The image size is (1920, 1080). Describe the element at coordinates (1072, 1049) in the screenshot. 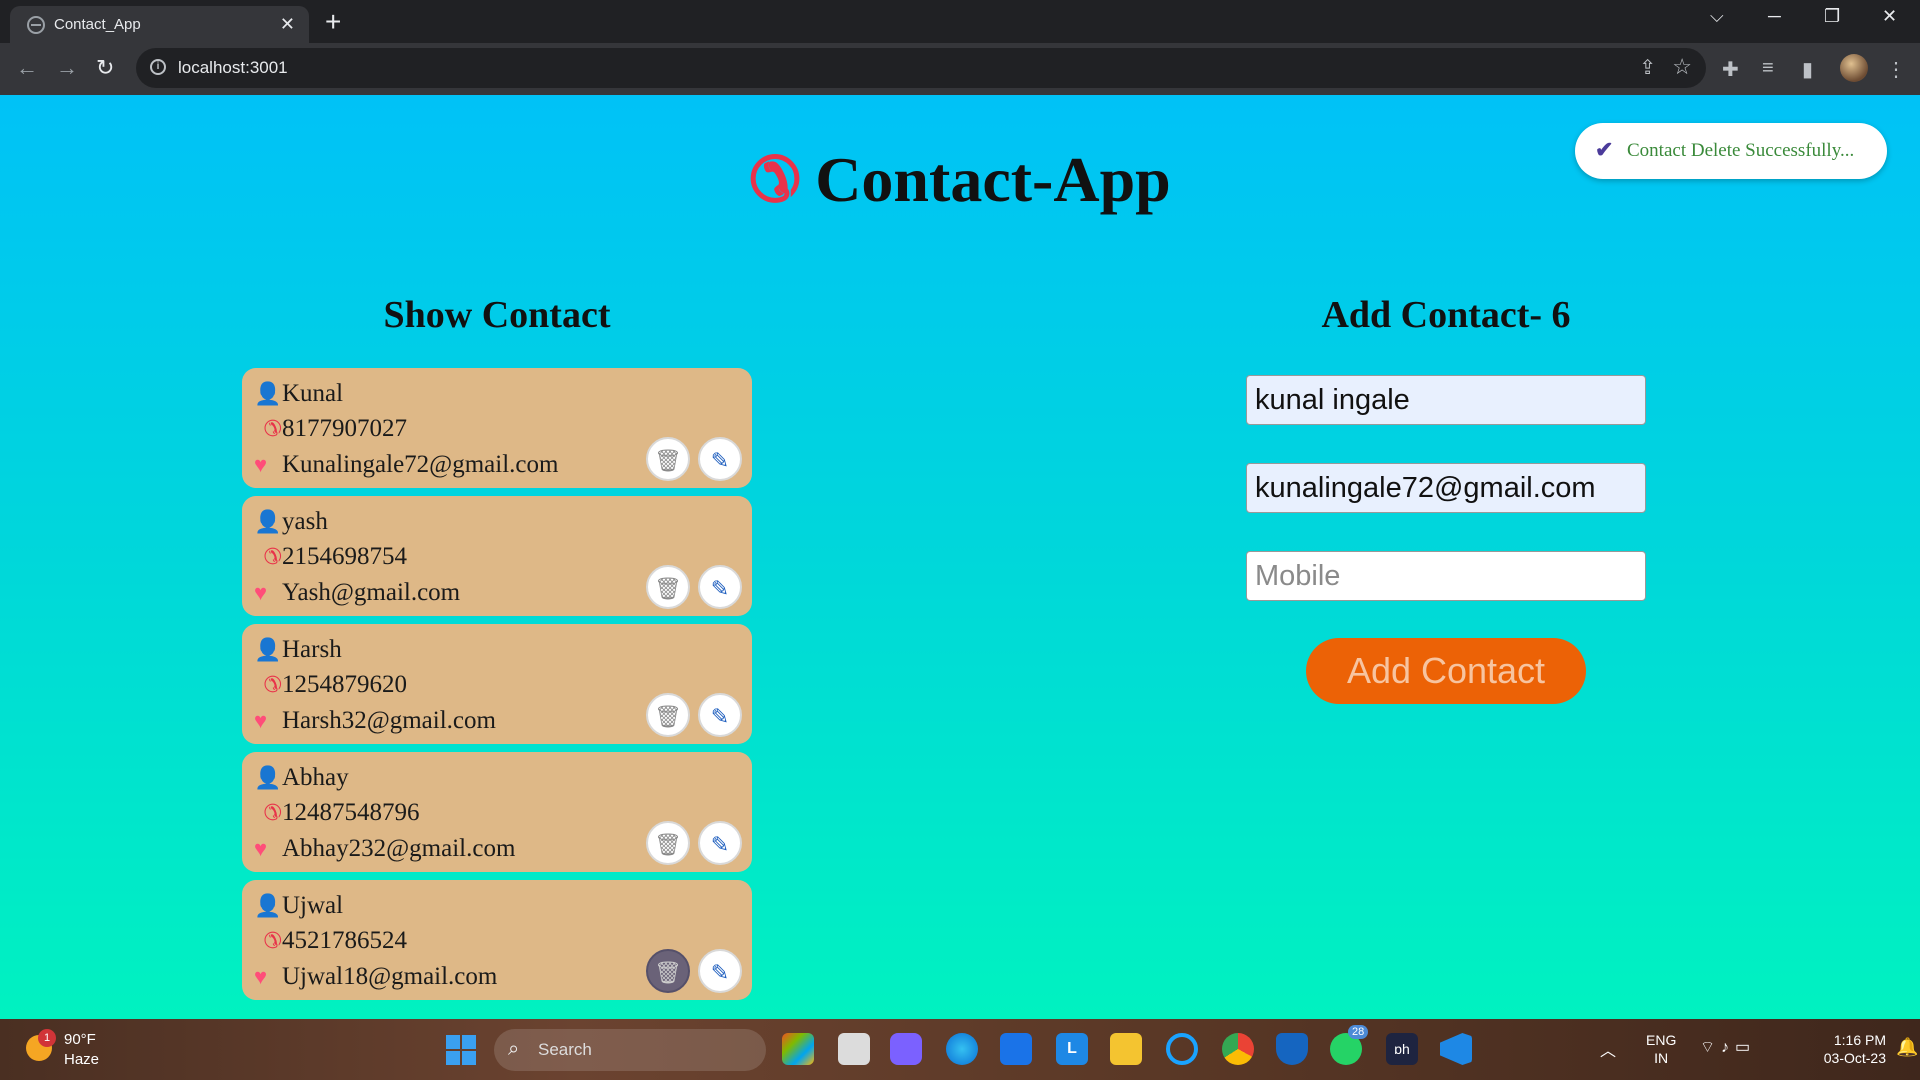

I see `l-app-icon: L` at that location.